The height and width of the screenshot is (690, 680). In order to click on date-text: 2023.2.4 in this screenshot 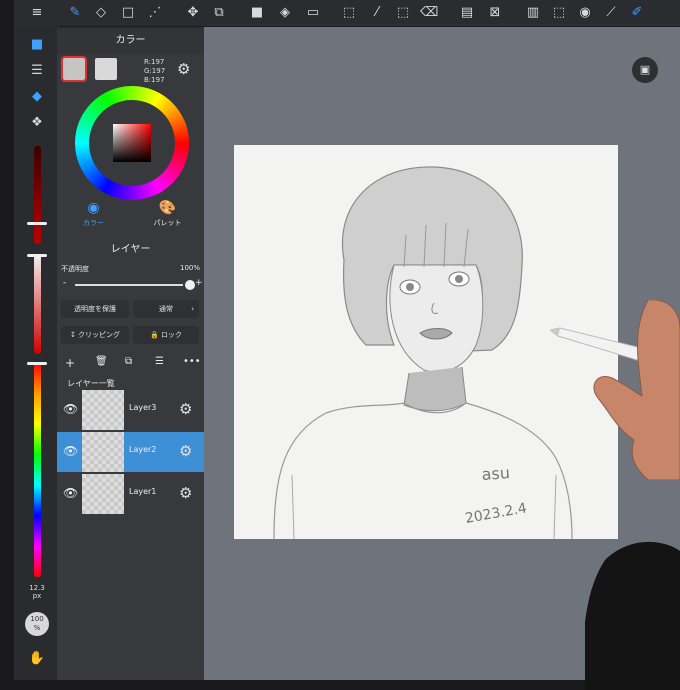, I will do `click(496, 513)`.